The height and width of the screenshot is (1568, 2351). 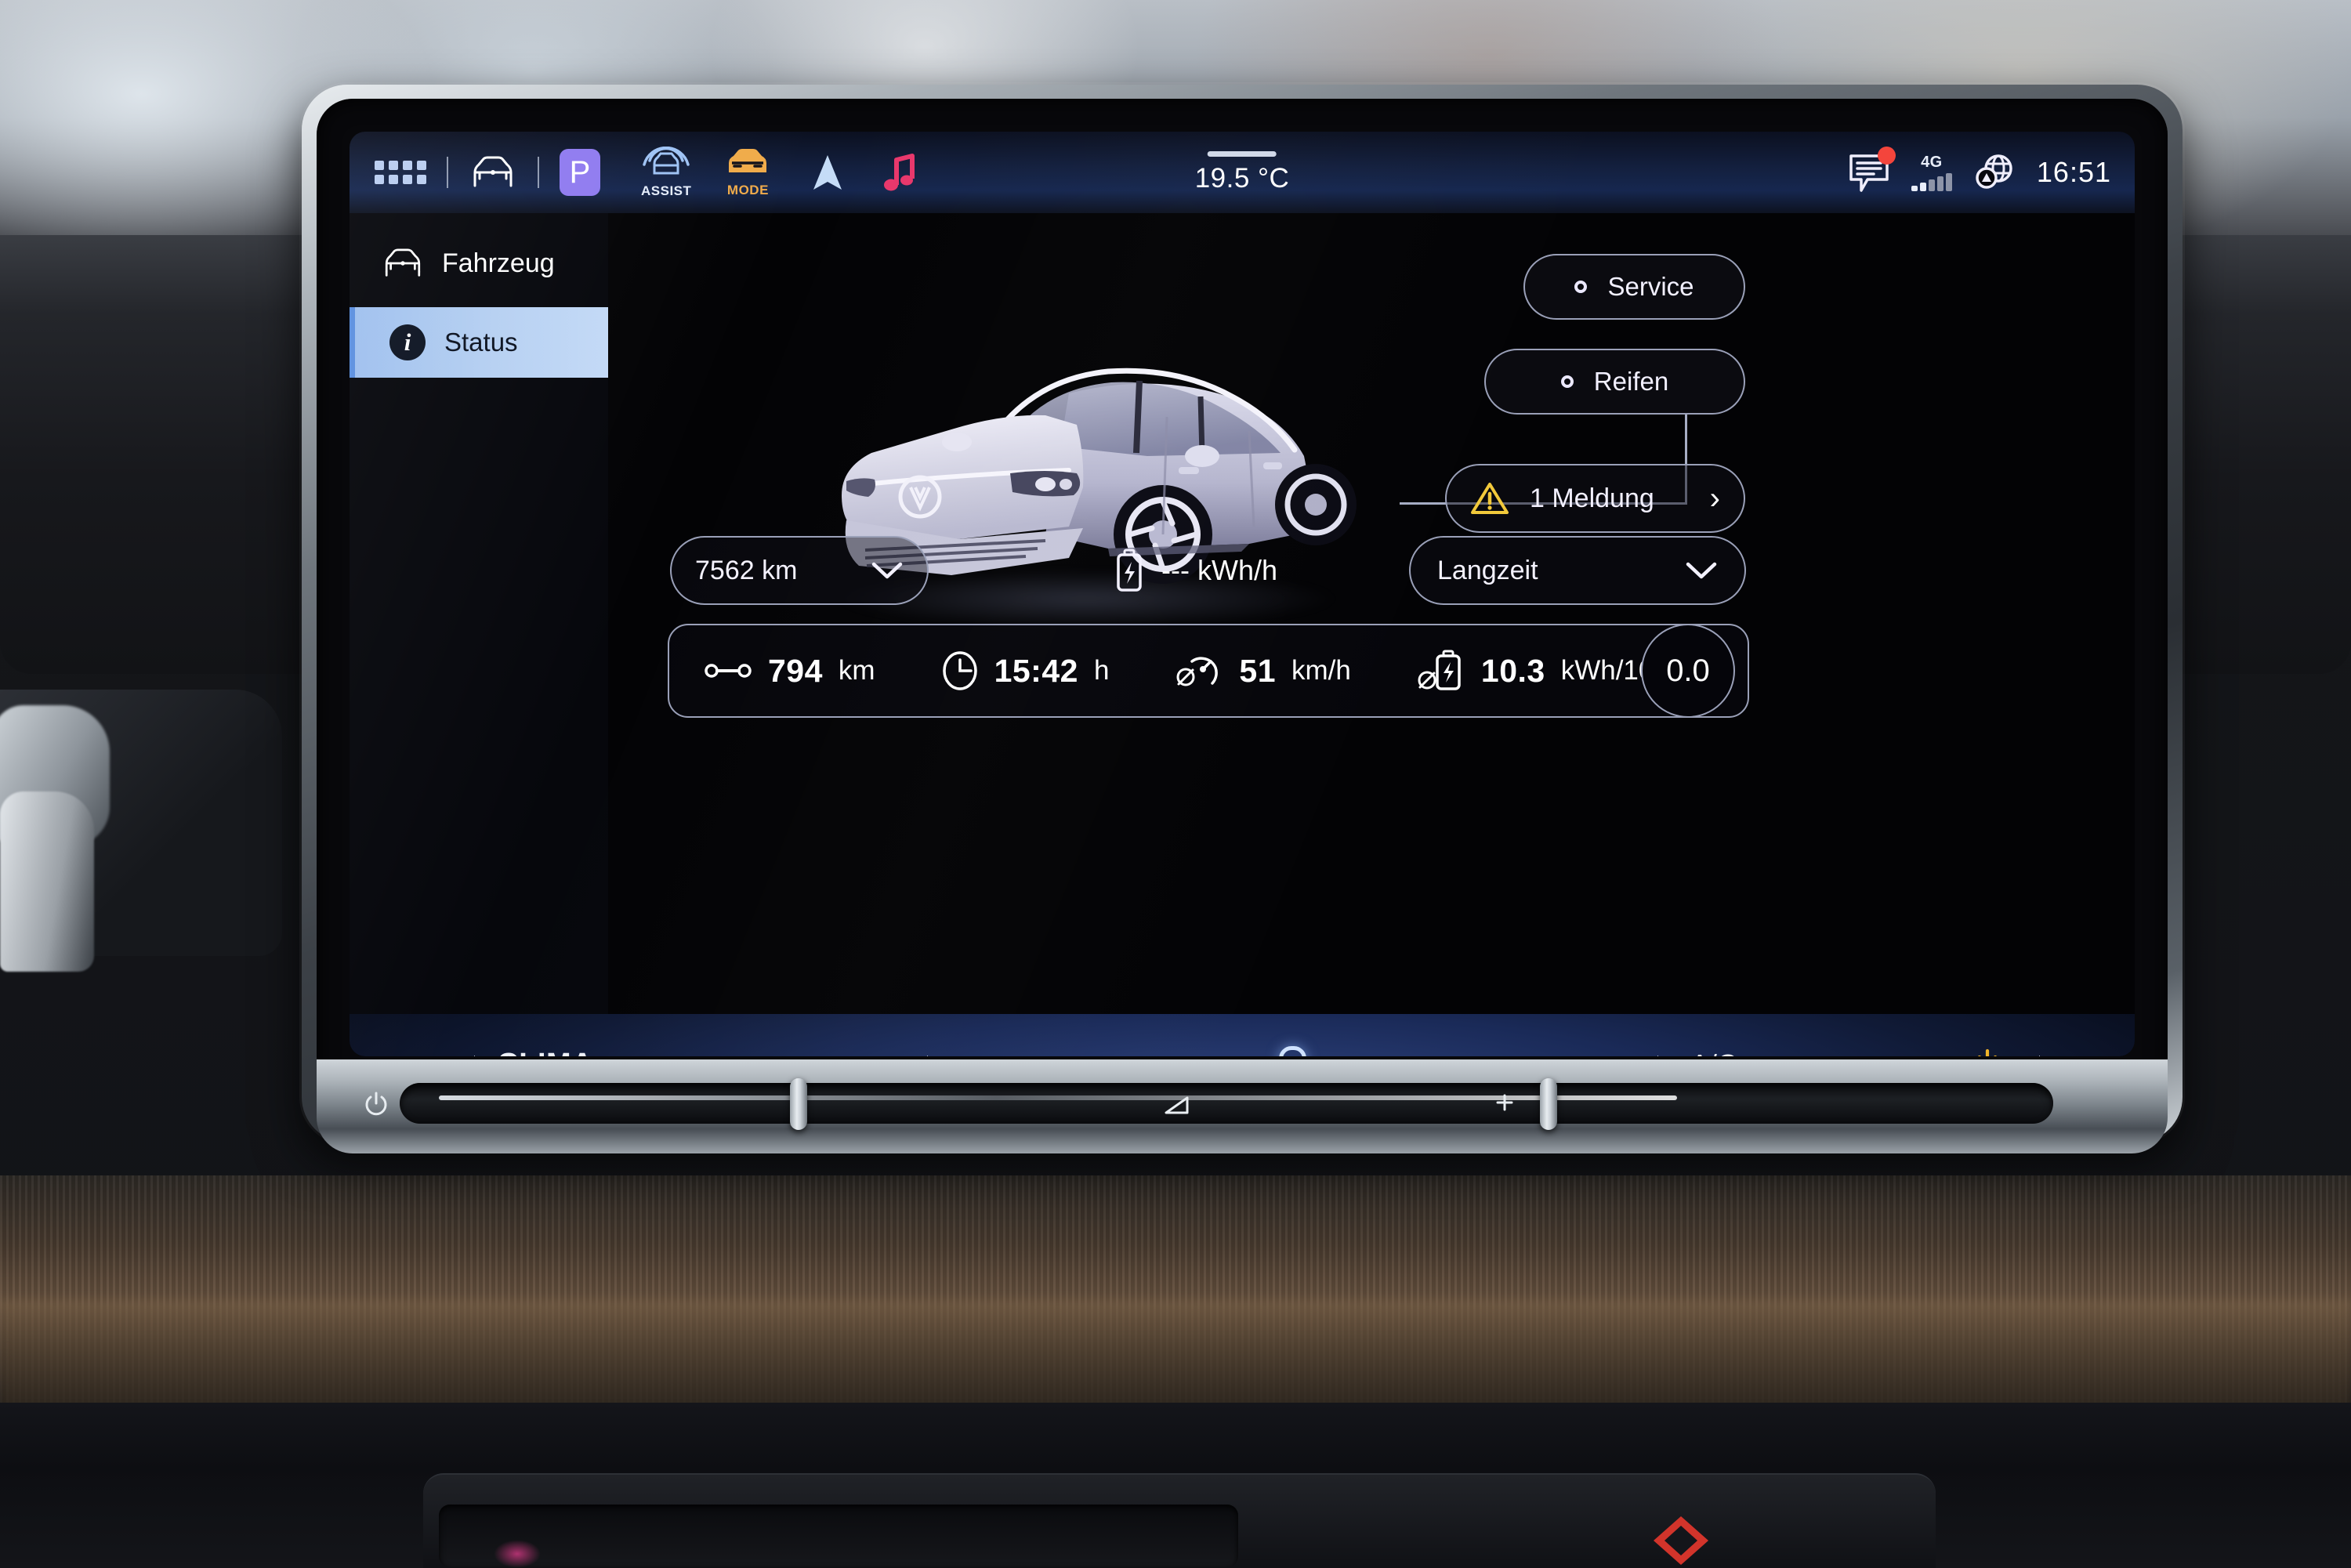 I want to click on avg-speed-icon, so click(x=1197, y=671).